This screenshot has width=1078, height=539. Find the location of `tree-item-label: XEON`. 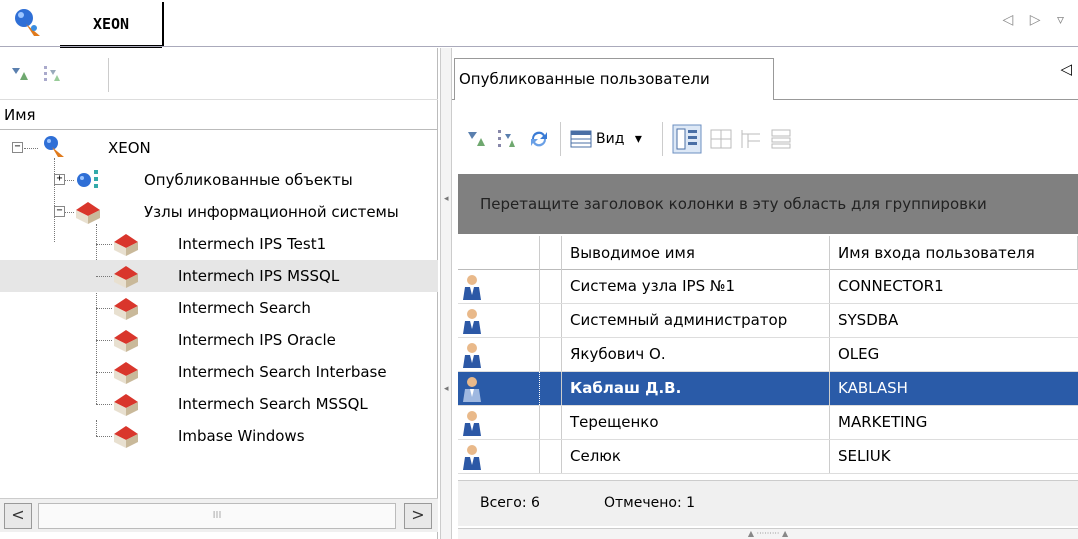

tree-item-label: XEON is located at coordinates (129, 148).